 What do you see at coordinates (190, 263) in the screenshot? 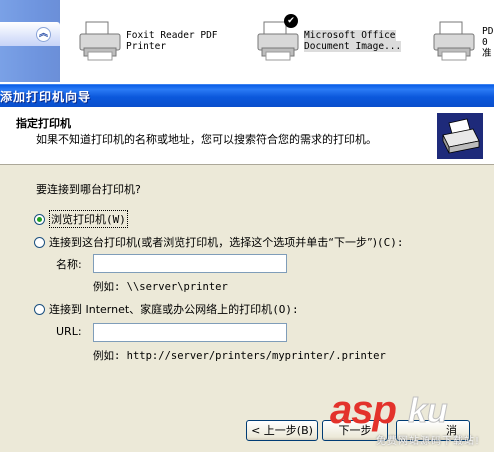
I see `printer-name-input` at bounding box center [190, 263].